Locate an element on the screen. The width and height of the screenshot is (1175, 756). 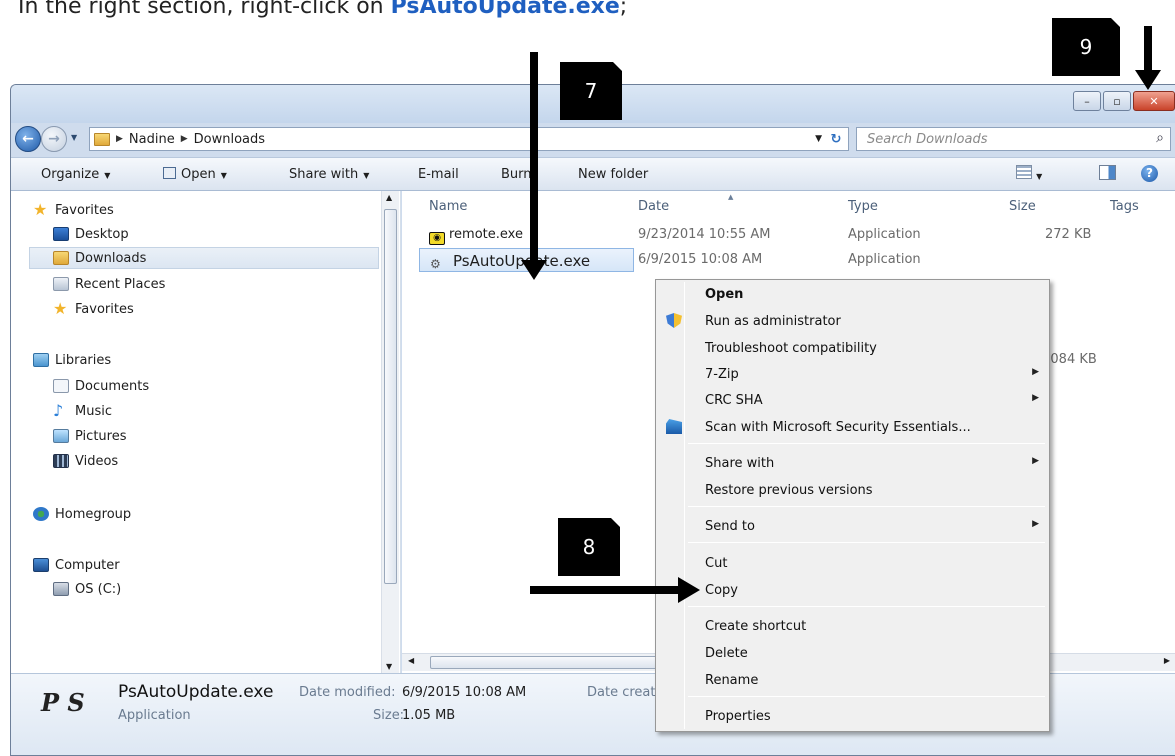
email-button: E-mail is located at coordinates (438, 174).